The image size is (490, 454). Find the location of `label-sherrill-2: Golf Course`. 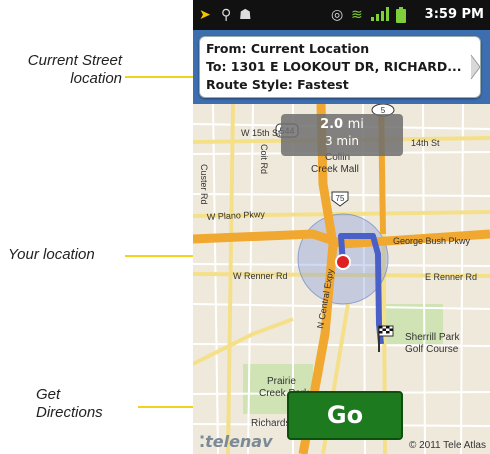

label-sherrill-2: Golf Course is located at coordinates (432, 349).